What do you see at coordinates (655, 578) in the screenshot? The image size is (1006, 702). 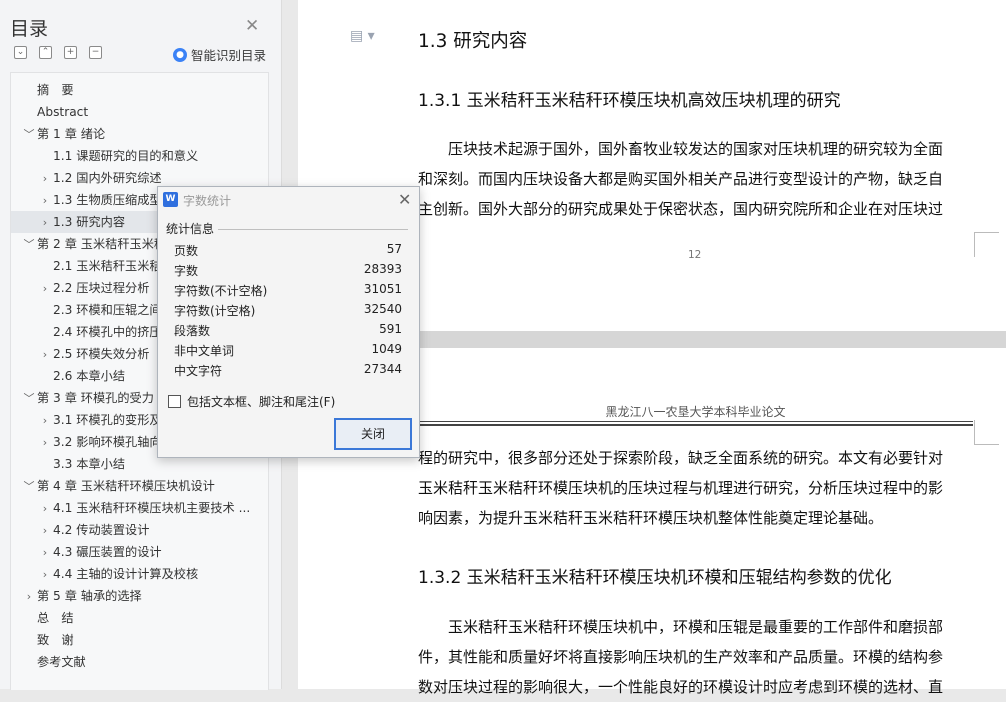 I see `subsection-heading-2: 1.3.2 玉米秸秆玉米秸秆环模压块机环模和压辊结构参数的优化` at bounding box center [655, 578].